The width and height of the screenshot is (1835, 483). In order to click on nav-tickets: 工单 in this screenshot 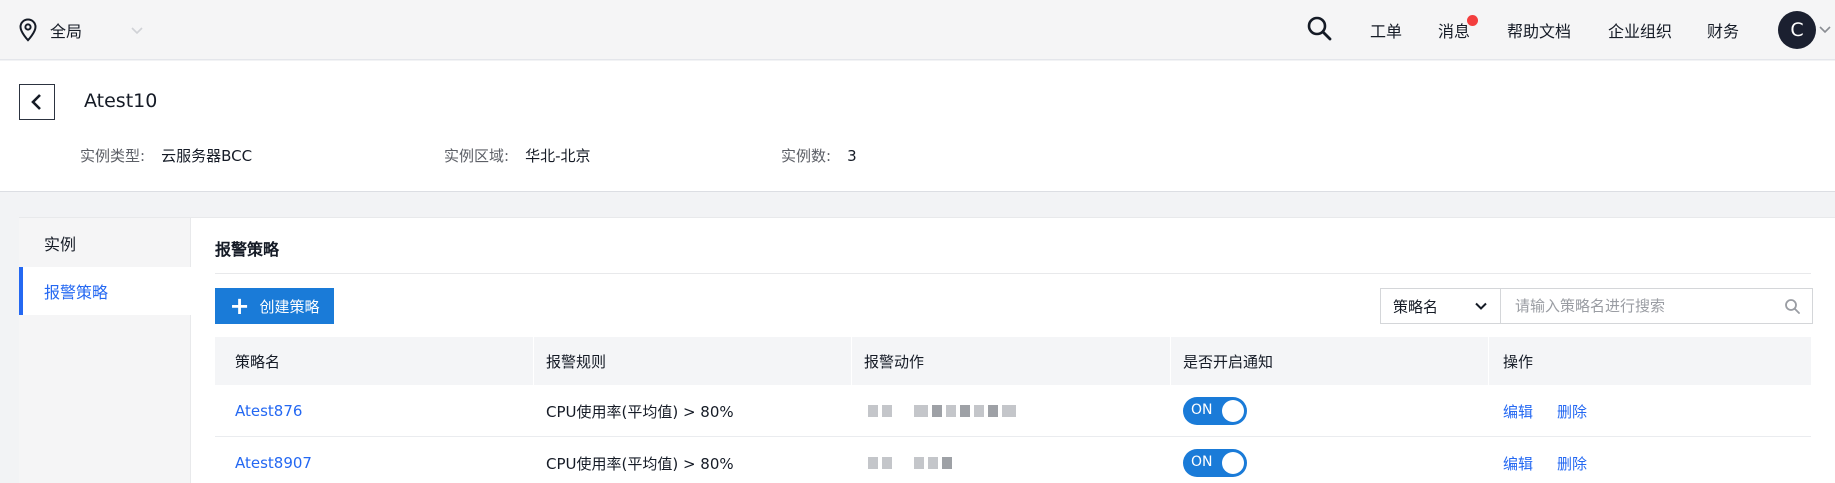, I will do `click(1386, 30)`.